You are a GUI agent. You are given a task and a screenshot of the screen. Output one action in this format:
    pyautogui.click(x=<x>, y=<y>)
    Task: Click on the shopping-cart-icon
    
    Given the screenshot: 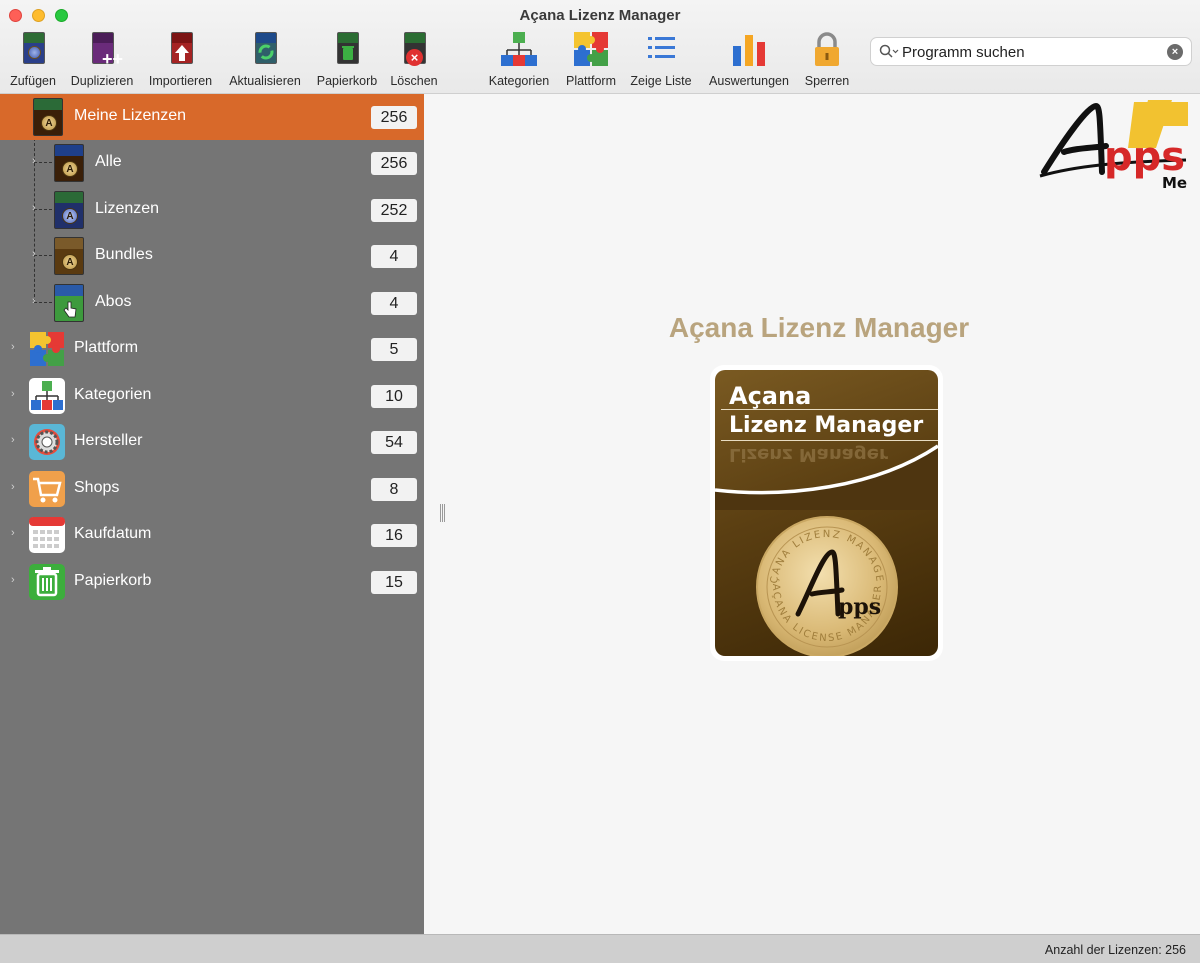 What is the action you would take?
    pyautogui.click(x=47, y=489)
    